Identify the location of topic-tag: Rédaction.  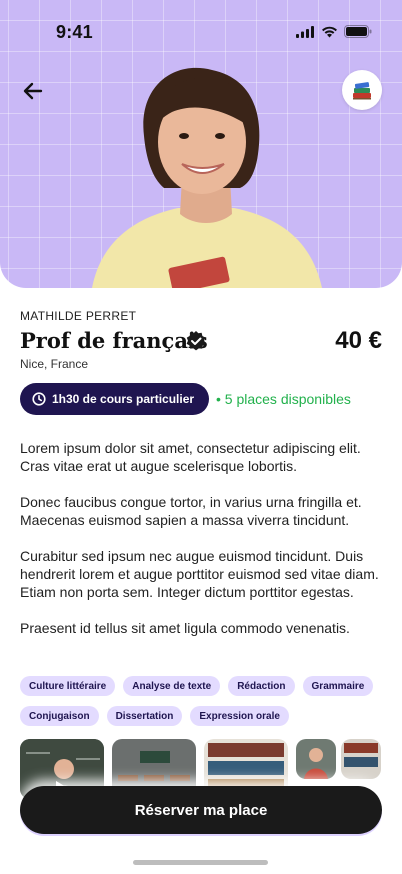
(261, 686).